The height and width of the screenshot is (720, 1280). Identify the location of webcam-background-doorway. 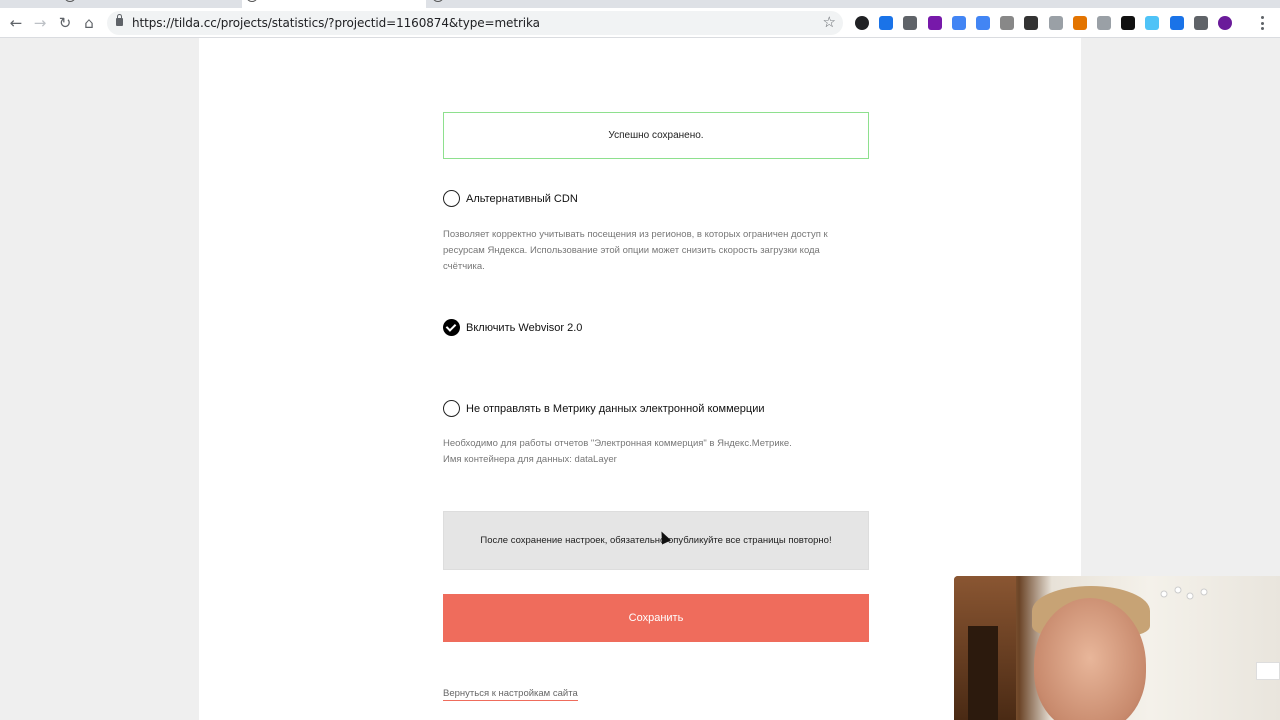
(983, 673).